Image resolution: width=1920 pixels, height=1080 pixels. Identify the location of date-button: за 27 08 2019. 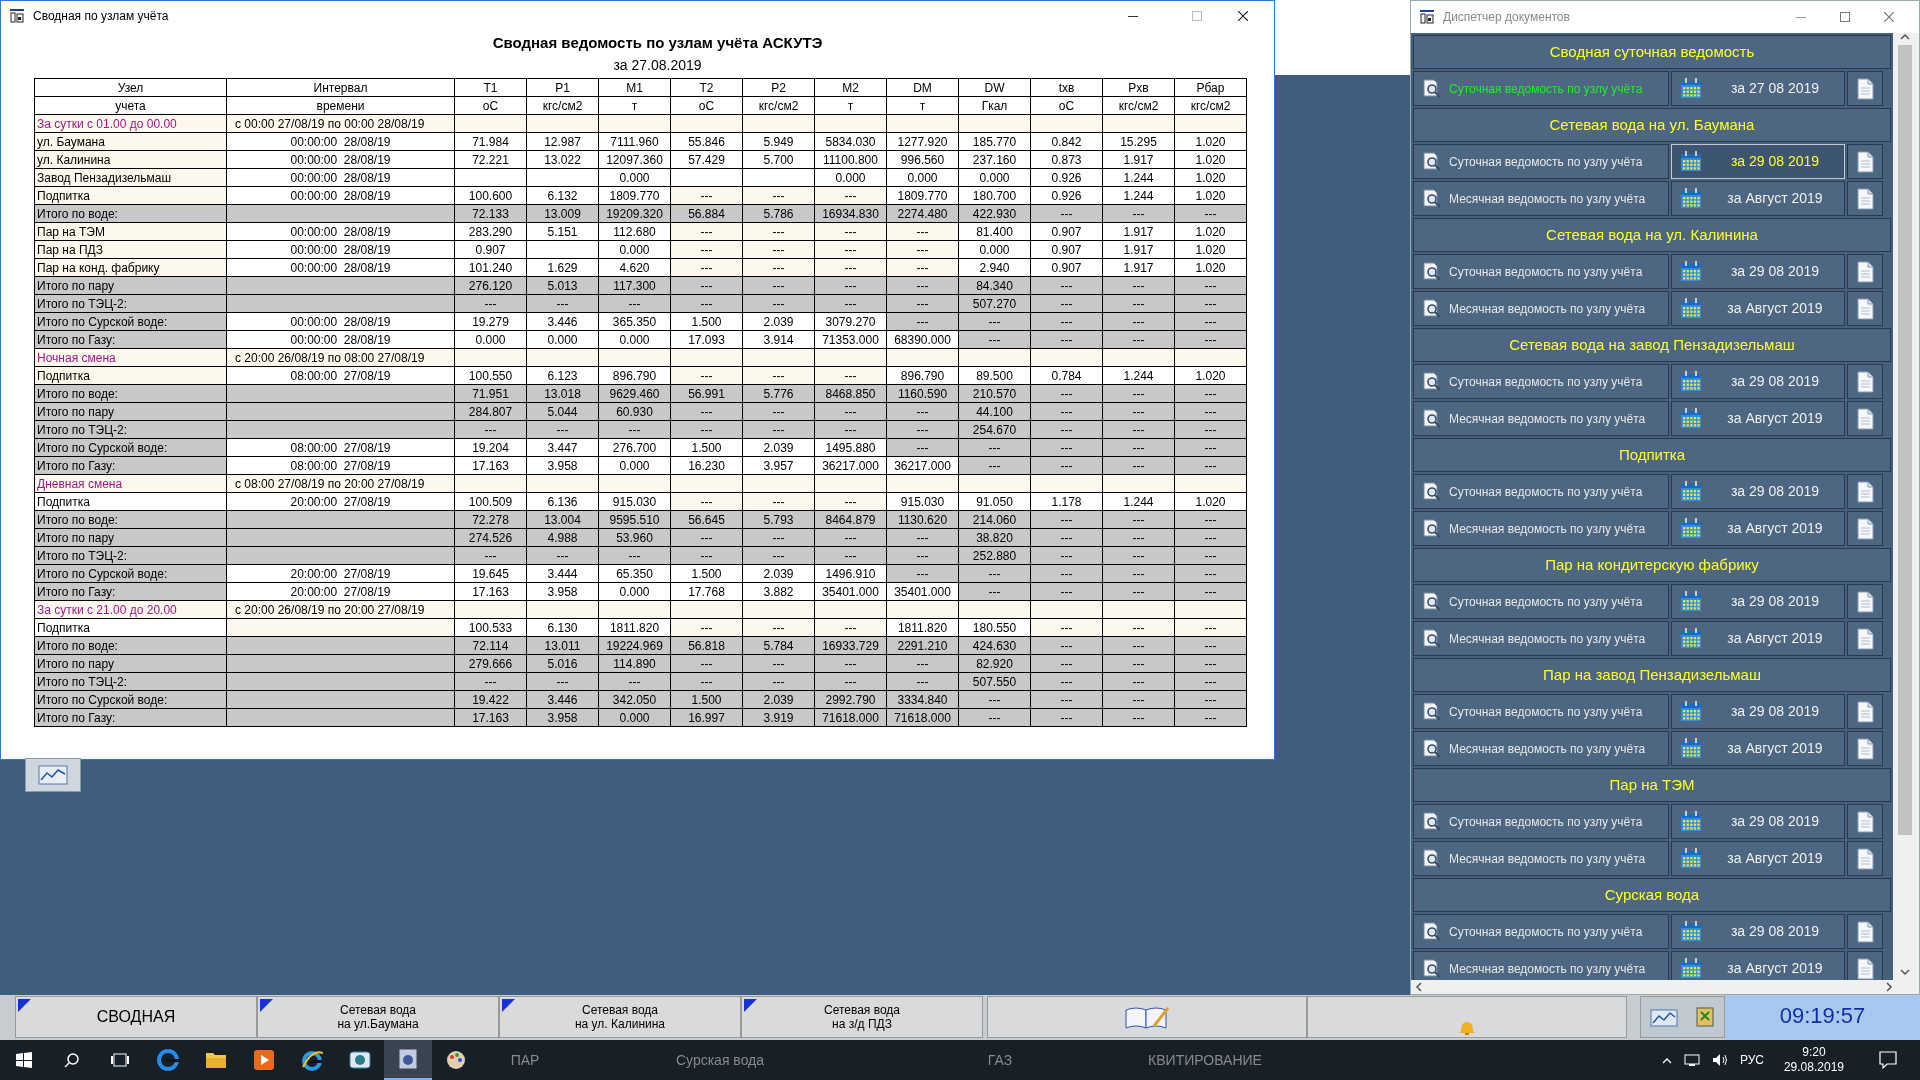
(1758, 88).